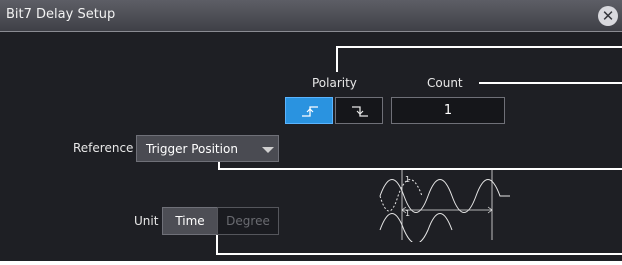 This screenshot has width=622, height=265. I want to click on count-input: 1, so click(448, 110).